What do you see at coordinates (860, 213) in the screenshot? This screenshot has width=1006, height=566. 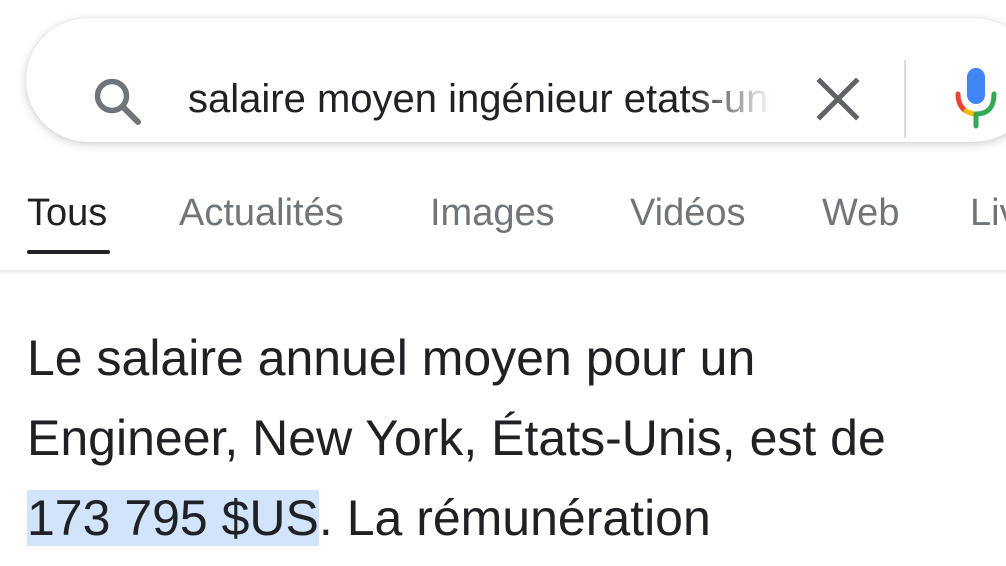 I see `tab-web: Web` at bounding box center [860, 213].